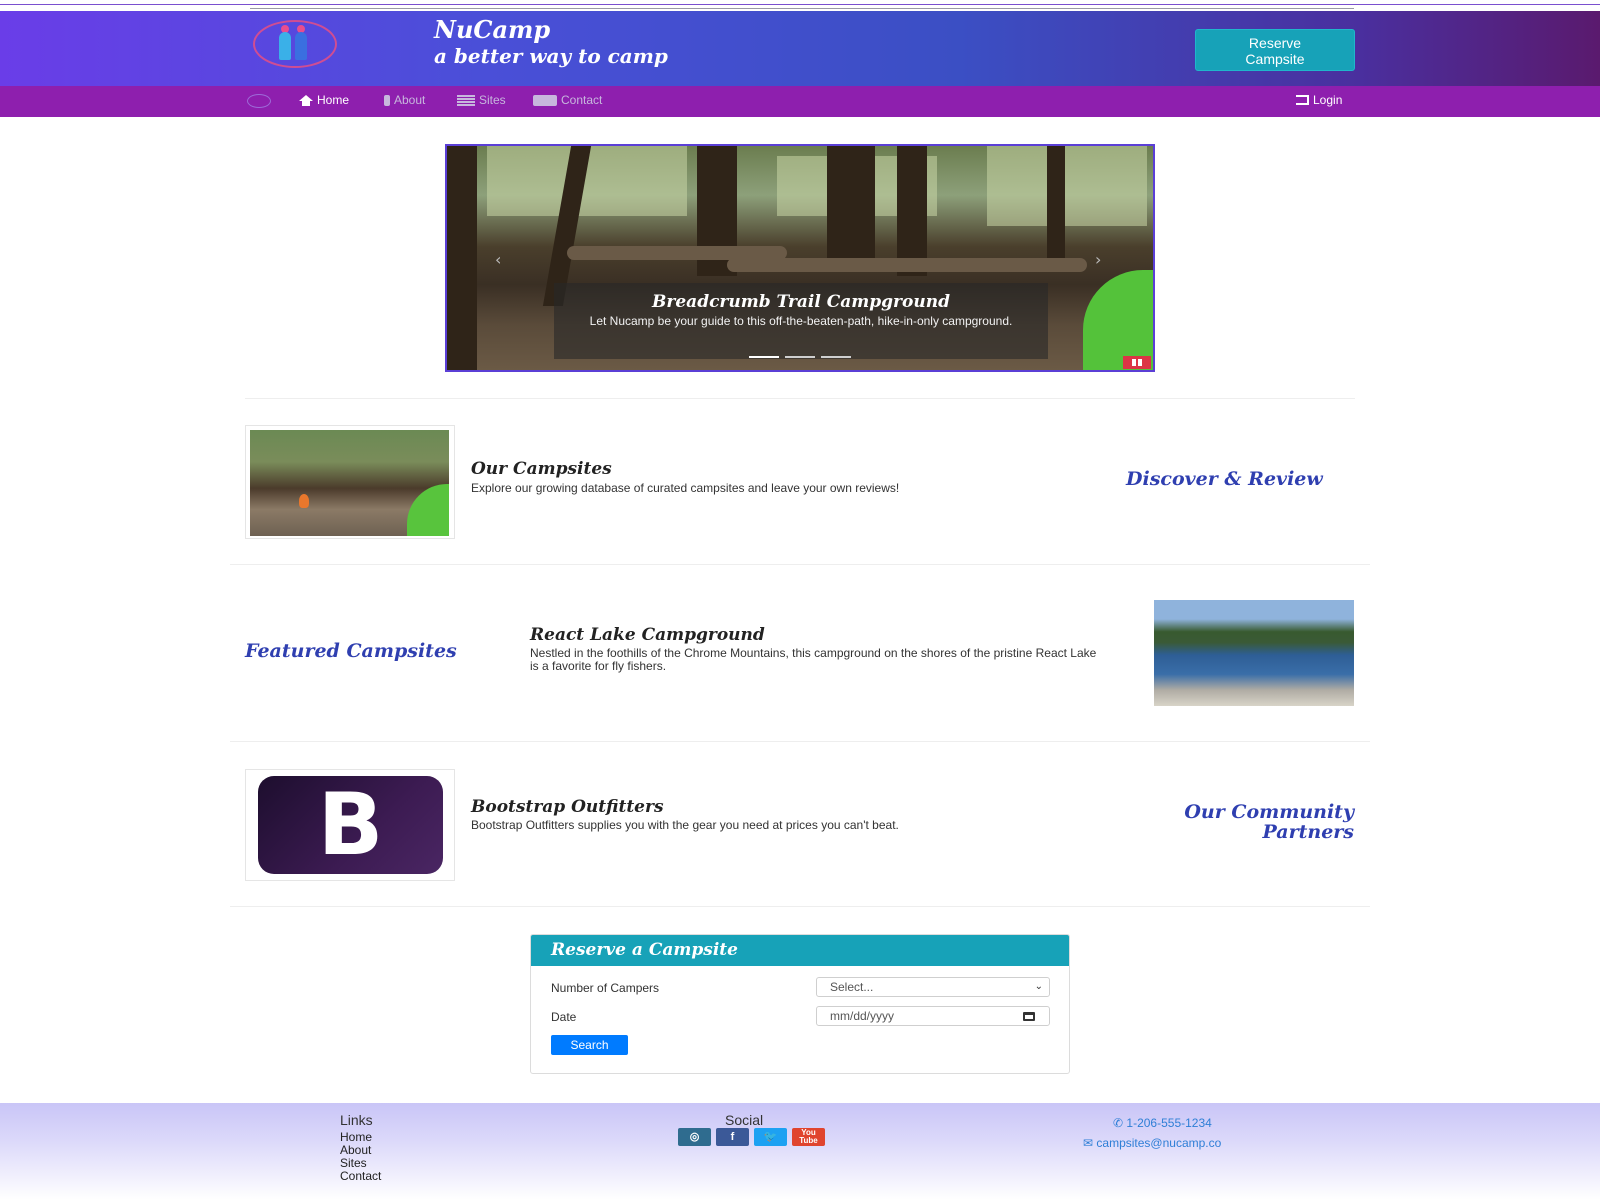 This screenshot has height=1200, width=1600. I want to click on section-heading: Discover & Review, so click(1224, 479).